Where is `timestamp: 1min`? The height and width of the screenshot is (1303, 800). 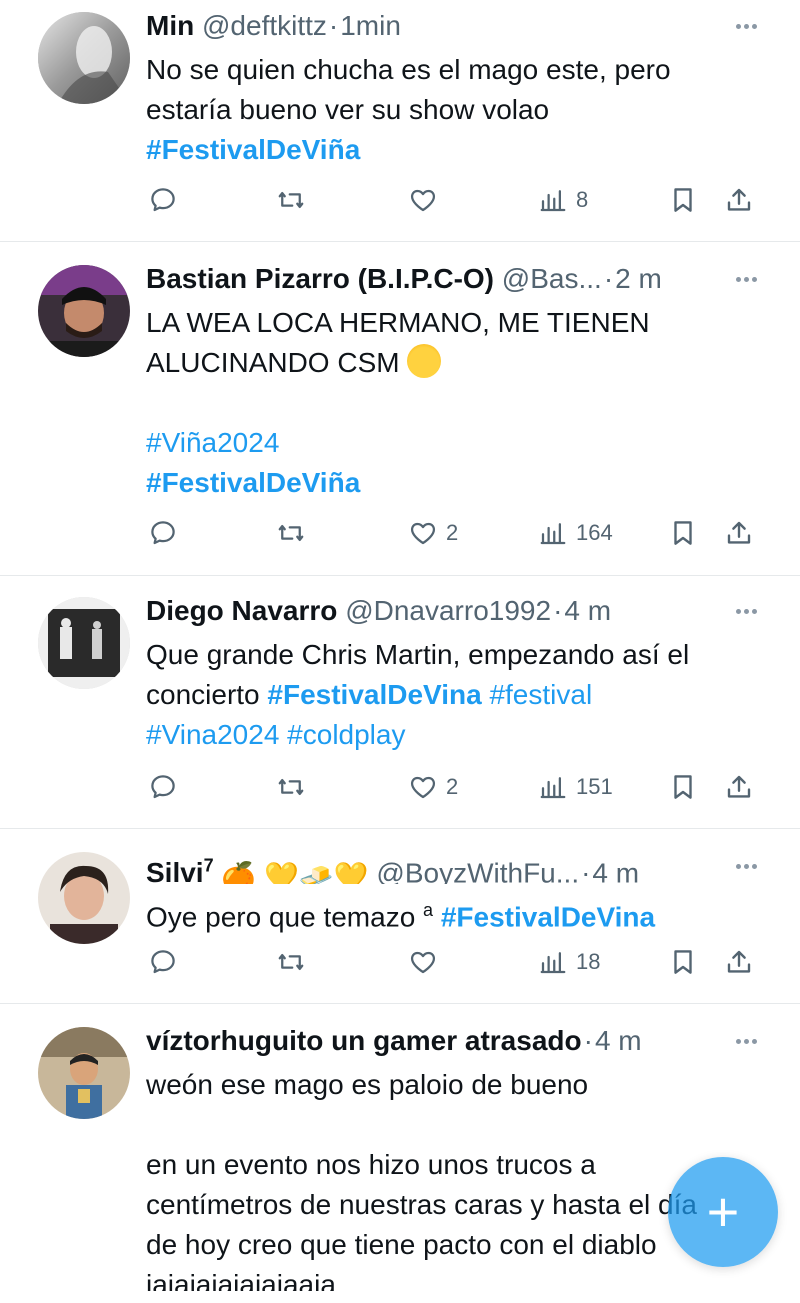 timestamp: 1min is located at coordinates (370, 25).